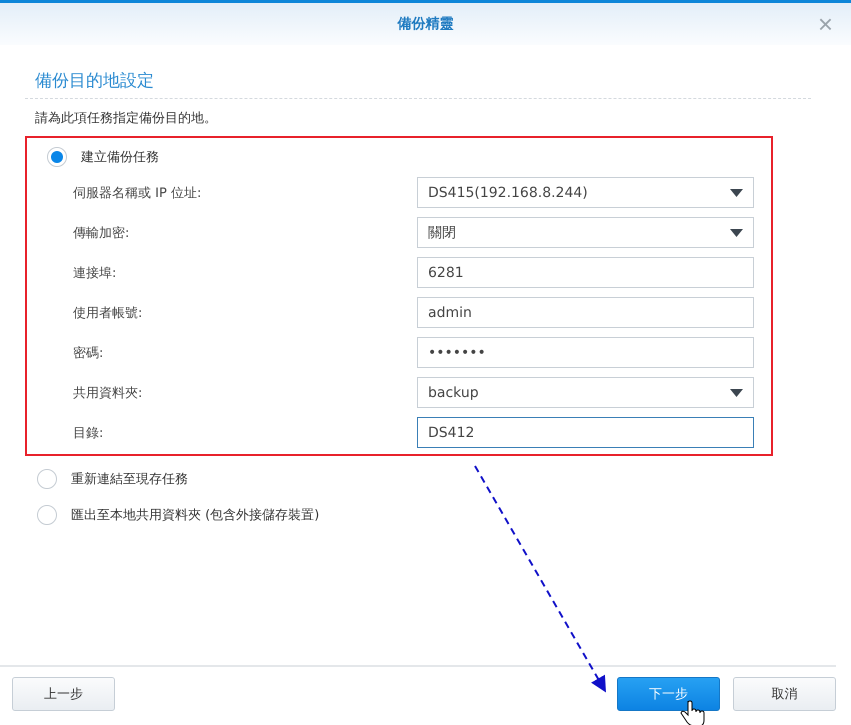 The image size is (851, 725). What do you see at coordinates (88, 433) in the screenshot?
I see `field-label: 目錄:` at bounding box center [88, 433].